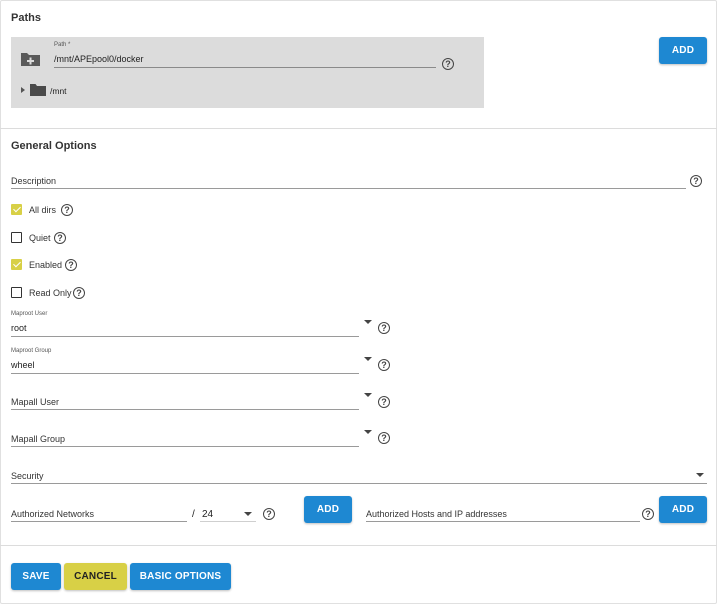 This screenshot has height=604, width=717. Describe the element at coordinates (38, 90) in the screenshot. I see `folder-icon` at that location.